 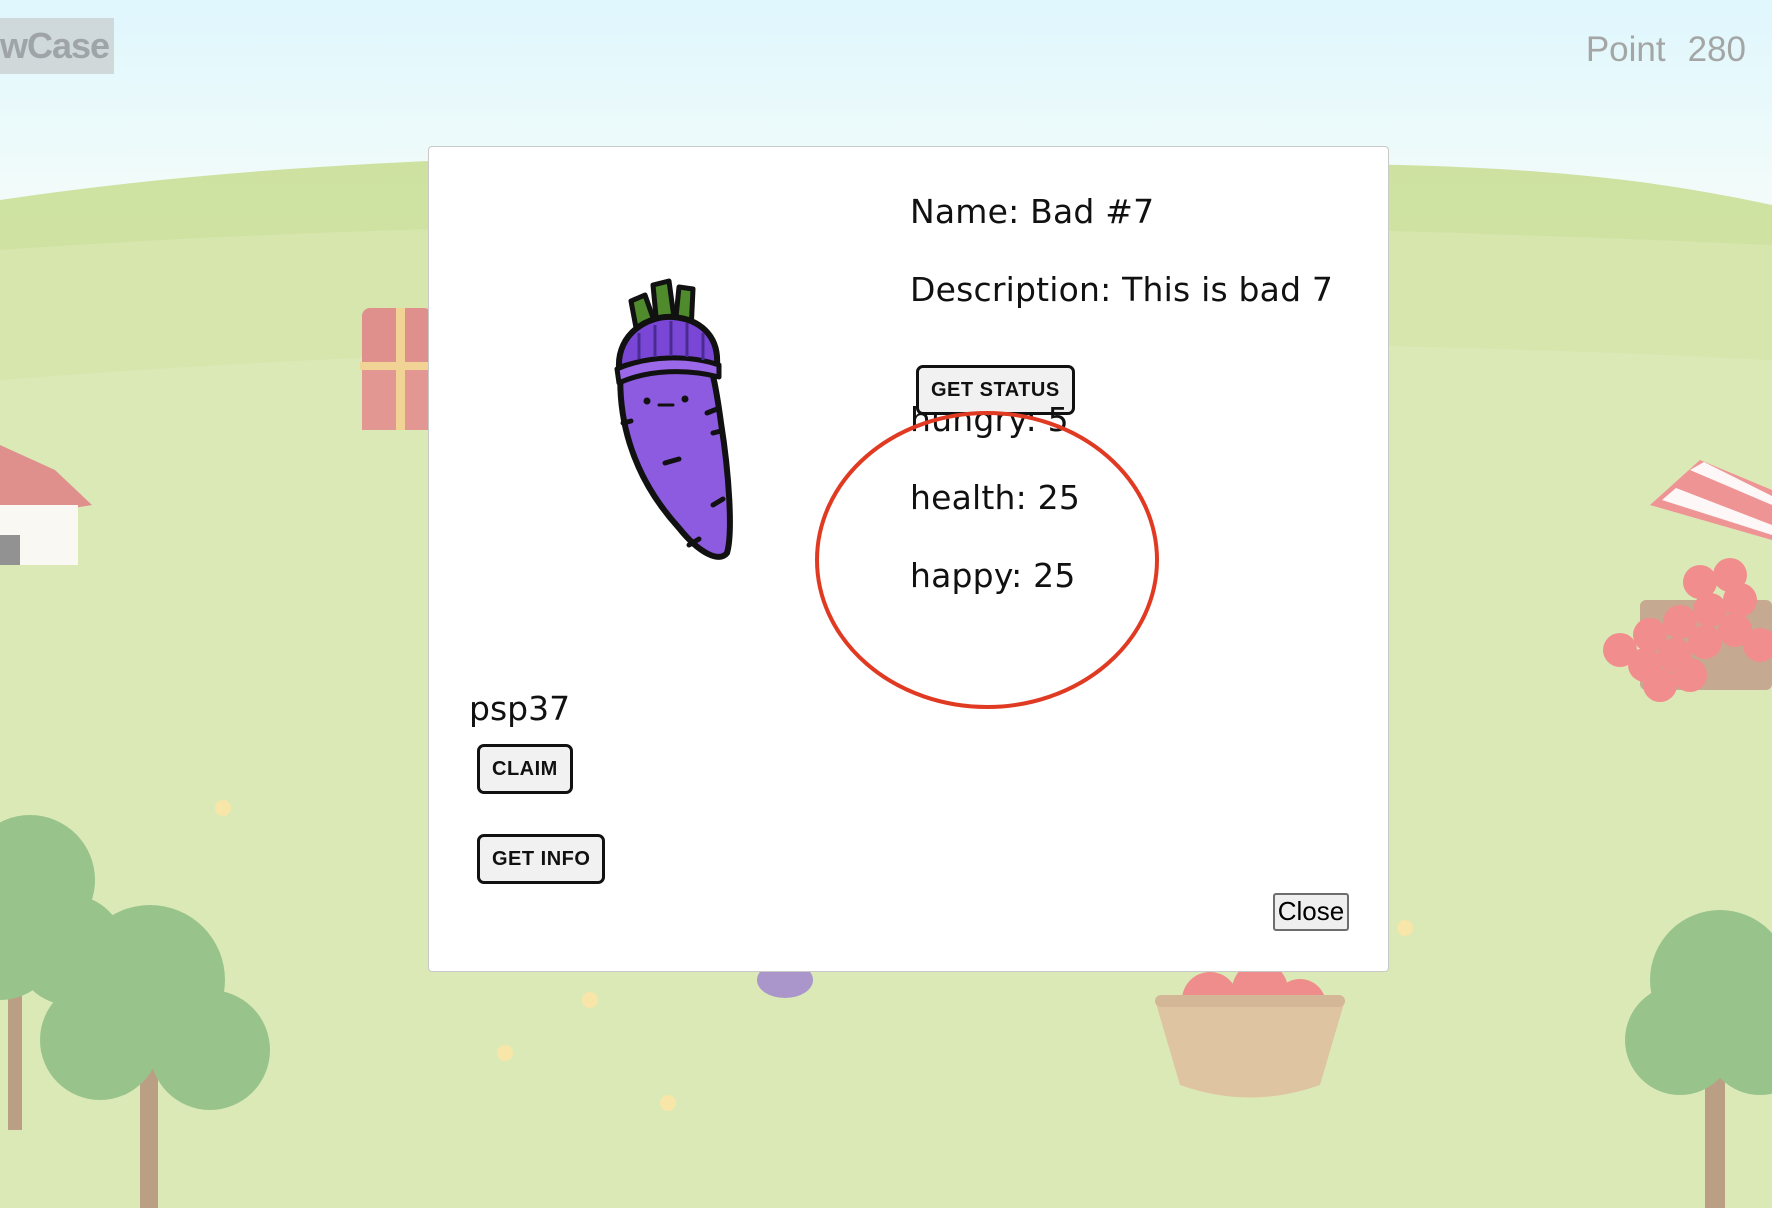 I want to click on owner-name: psp37, so click(x=520, y=708).